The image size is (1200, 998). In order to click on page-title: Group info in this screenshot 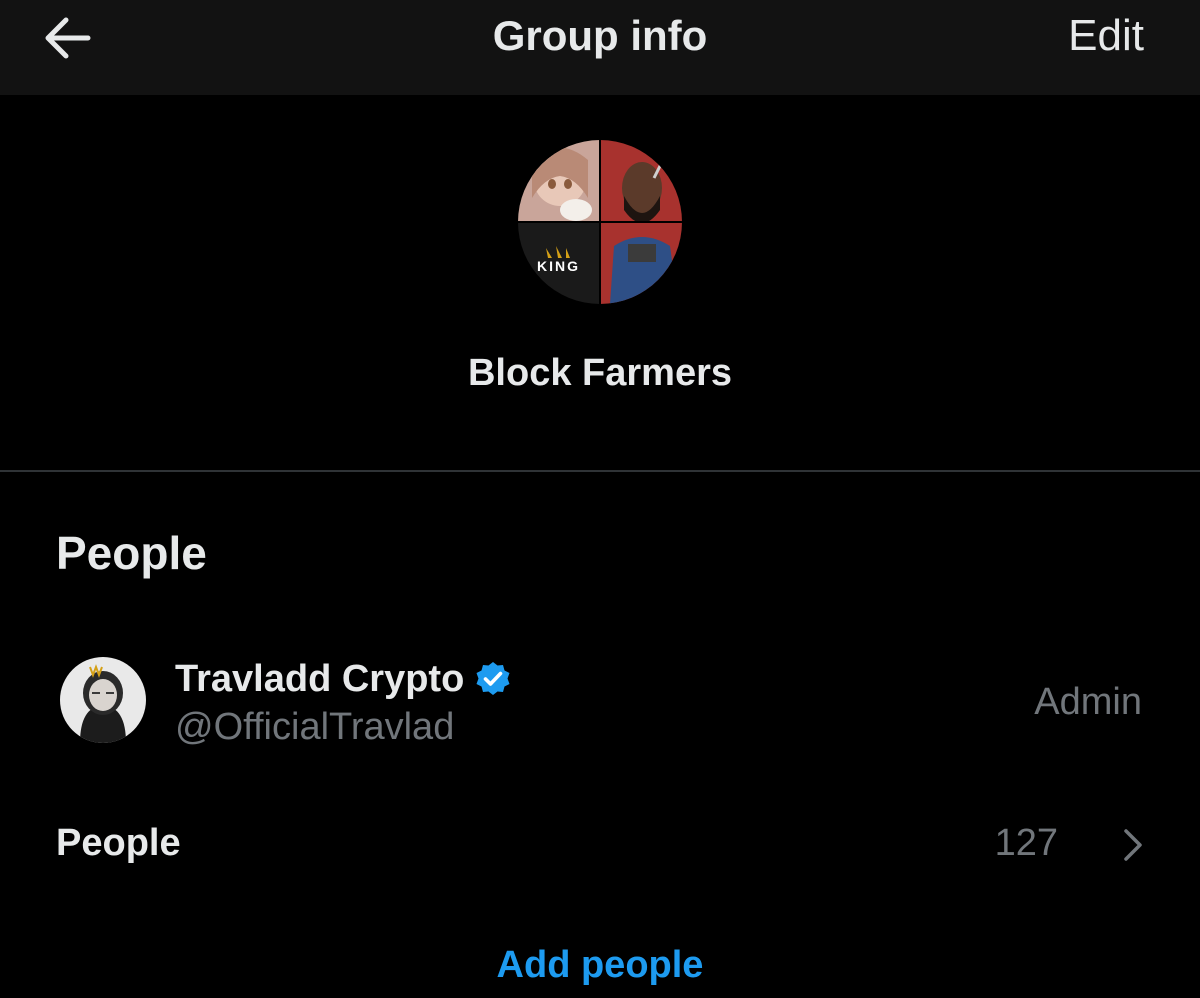, I will do `click(600, 35)`.